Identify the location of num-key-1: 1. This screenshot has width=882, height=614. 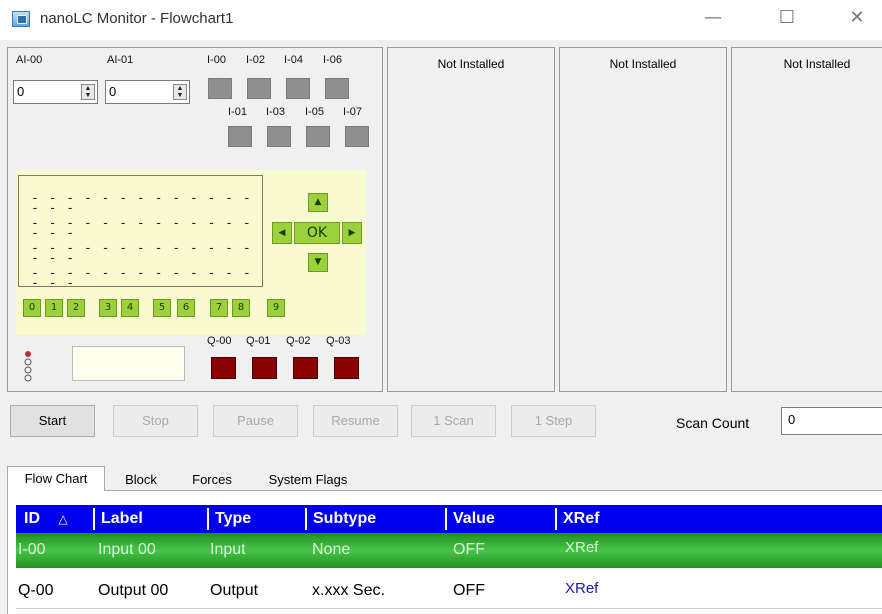
(54, 308).